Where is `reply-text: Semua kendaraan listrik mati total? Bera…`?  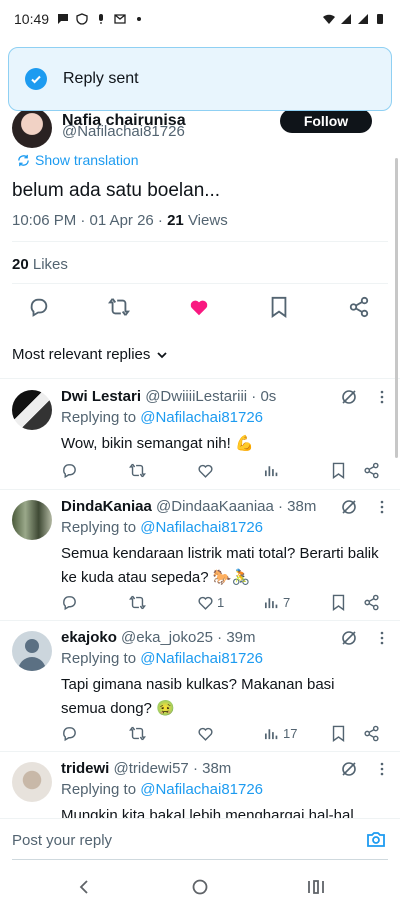
reply-text: Semua kendaraan listrik mati total? Bera… is located at coordinates (220, 565).